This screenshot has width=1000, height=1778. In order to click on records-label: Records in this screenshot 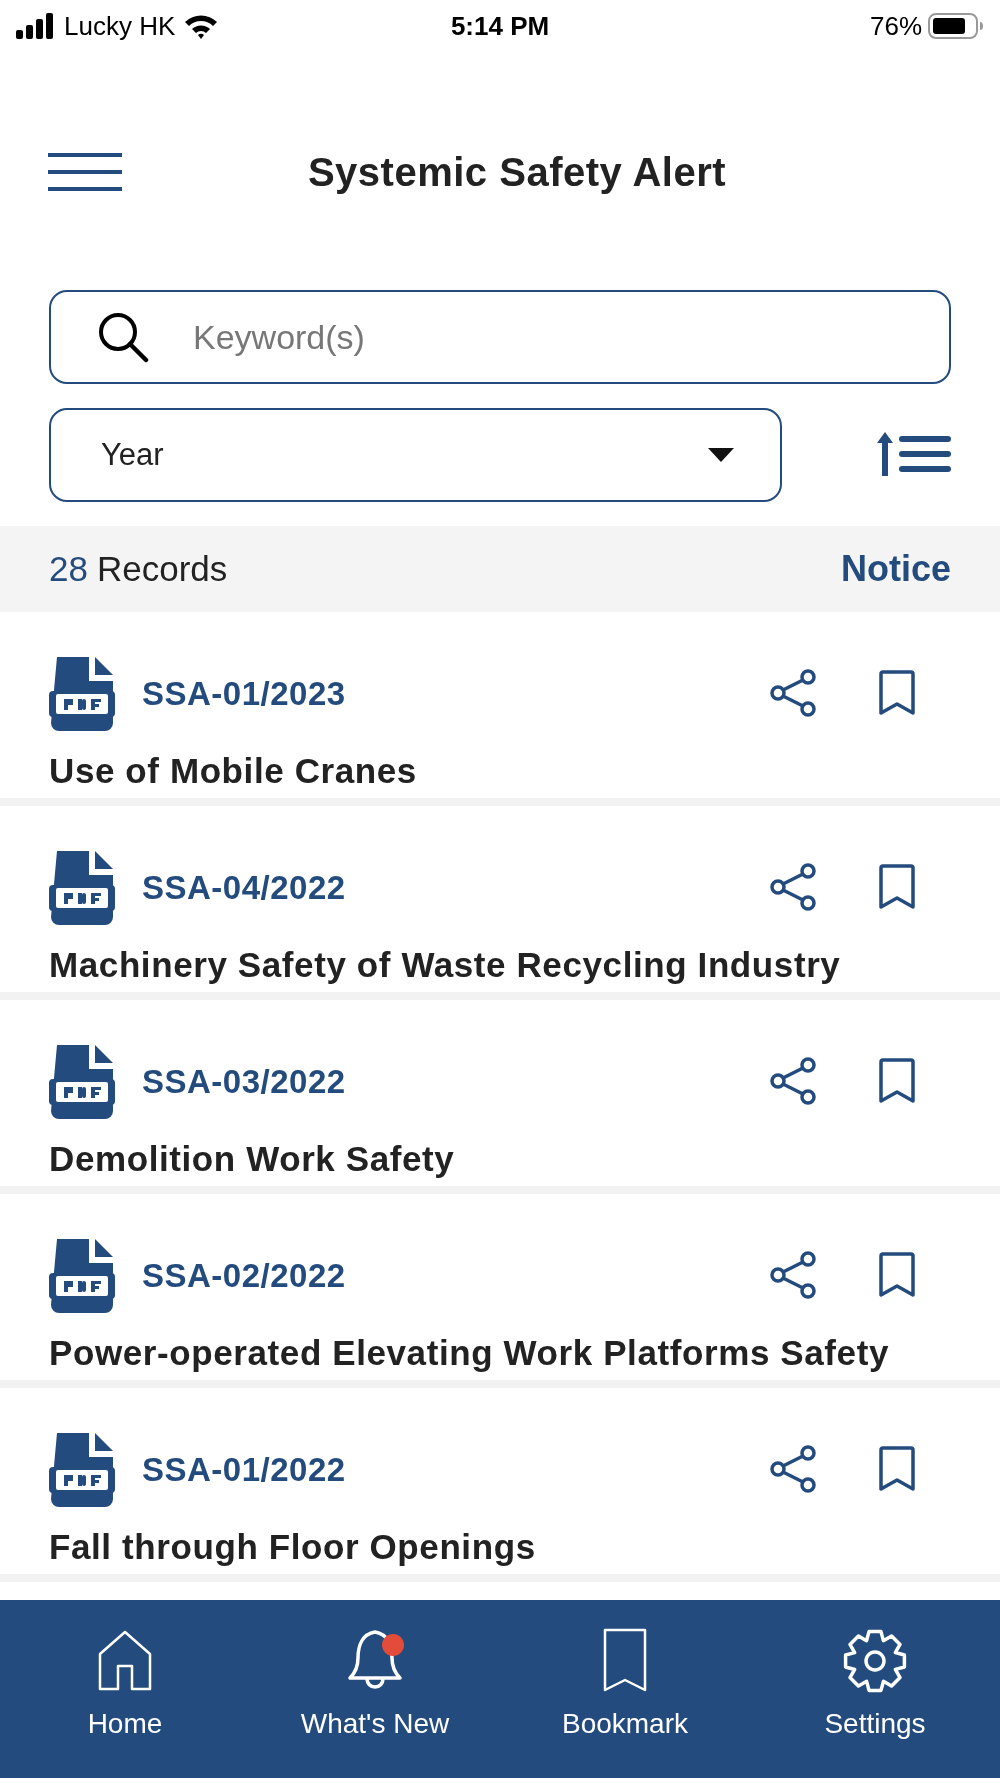, I will do `click(162, 569)`.